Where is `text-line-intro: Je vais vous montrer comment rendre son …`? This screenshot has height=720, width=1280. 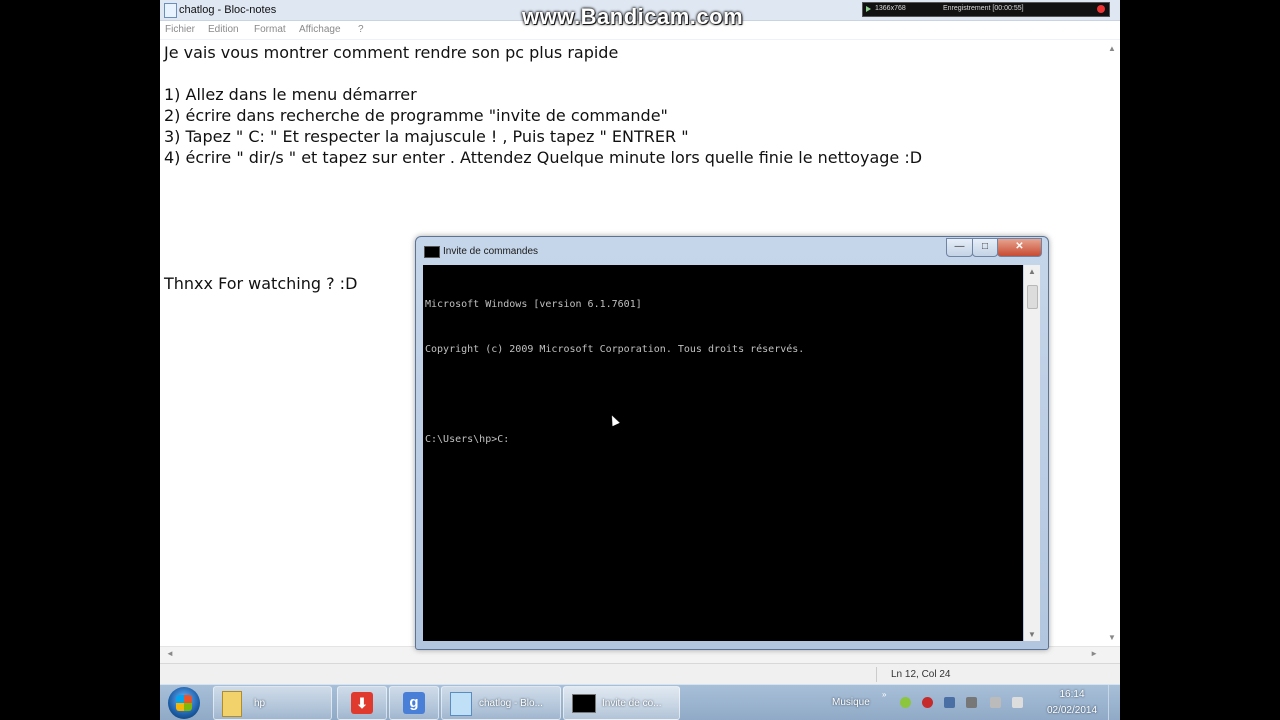
text-line-intro: Je vais vous montrer comment rendre son … is located at coordinates (391, 52).